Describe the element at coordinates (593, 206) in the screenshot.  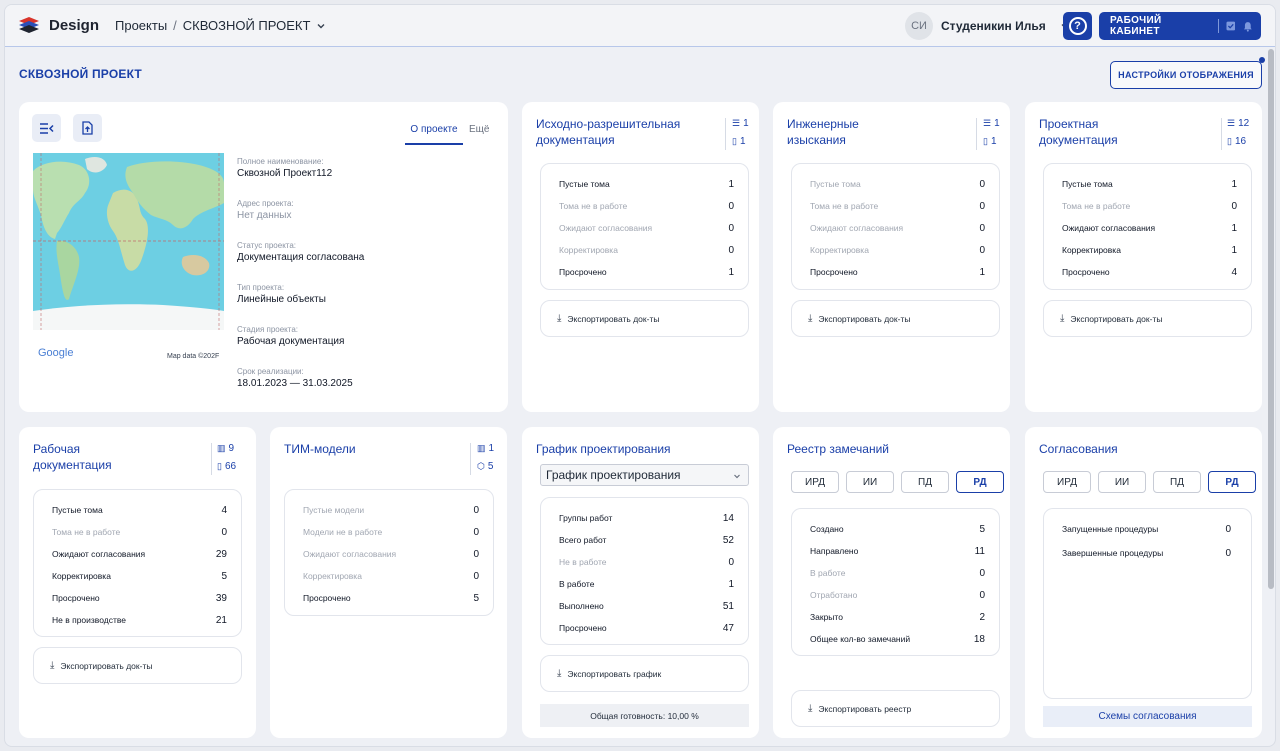
I see `stat-label: Тома не в работе` at that location.